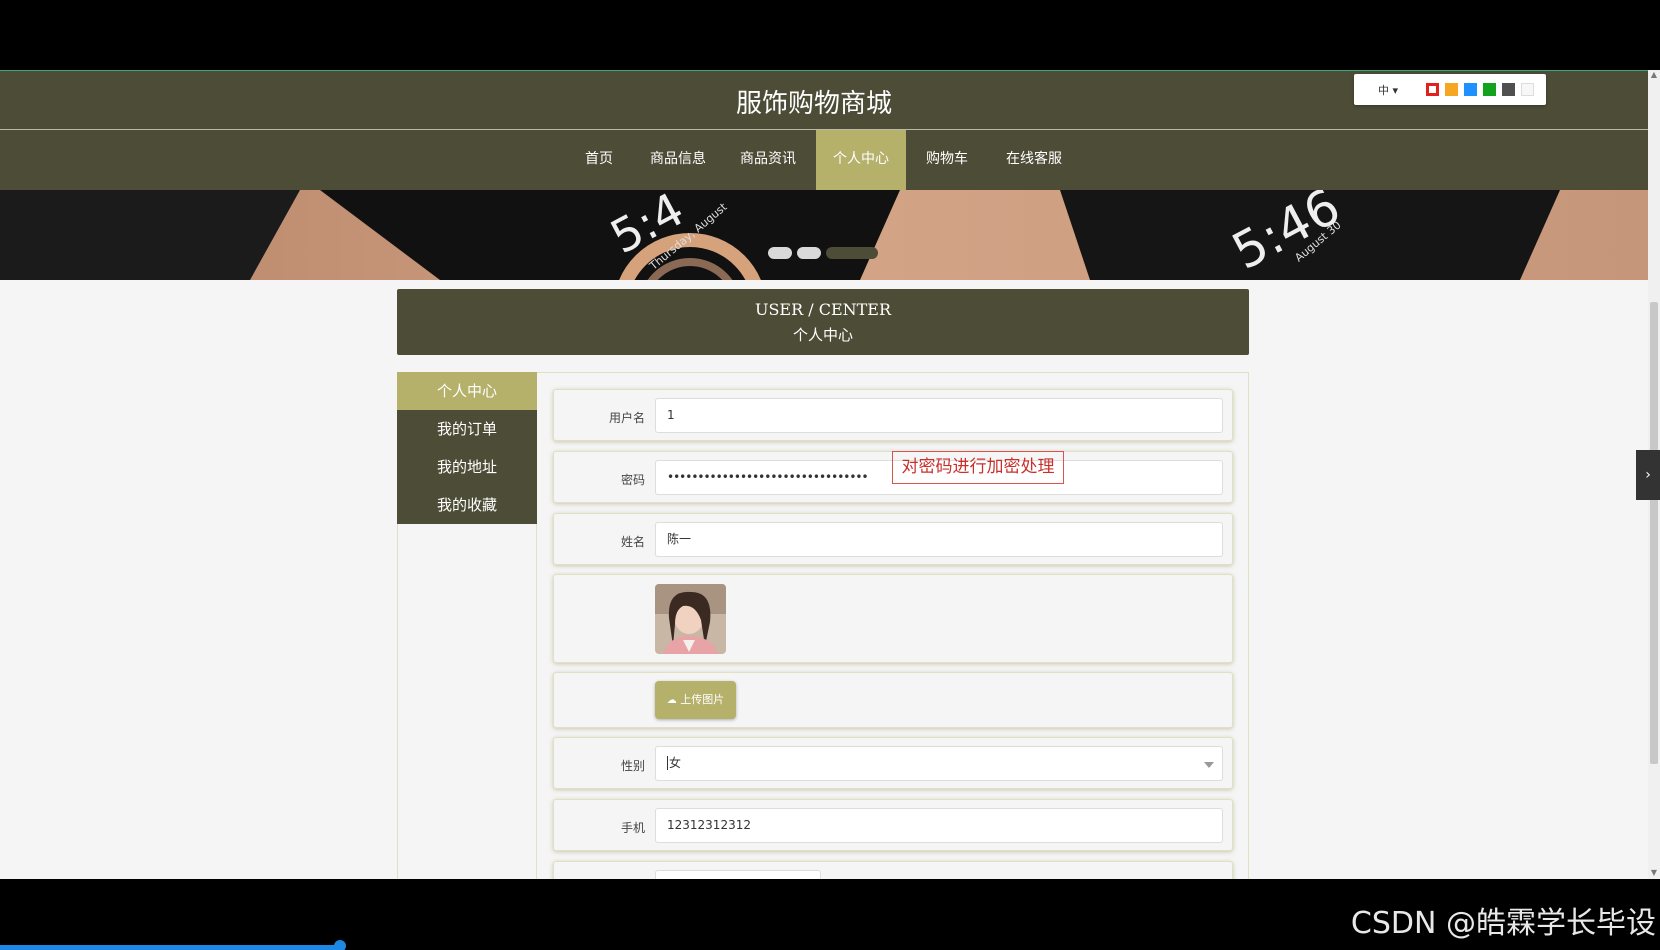 The width and height of the screenshot is (1660, 950). I want to click on nav-item-products: 商品信息, so click(678, 160).